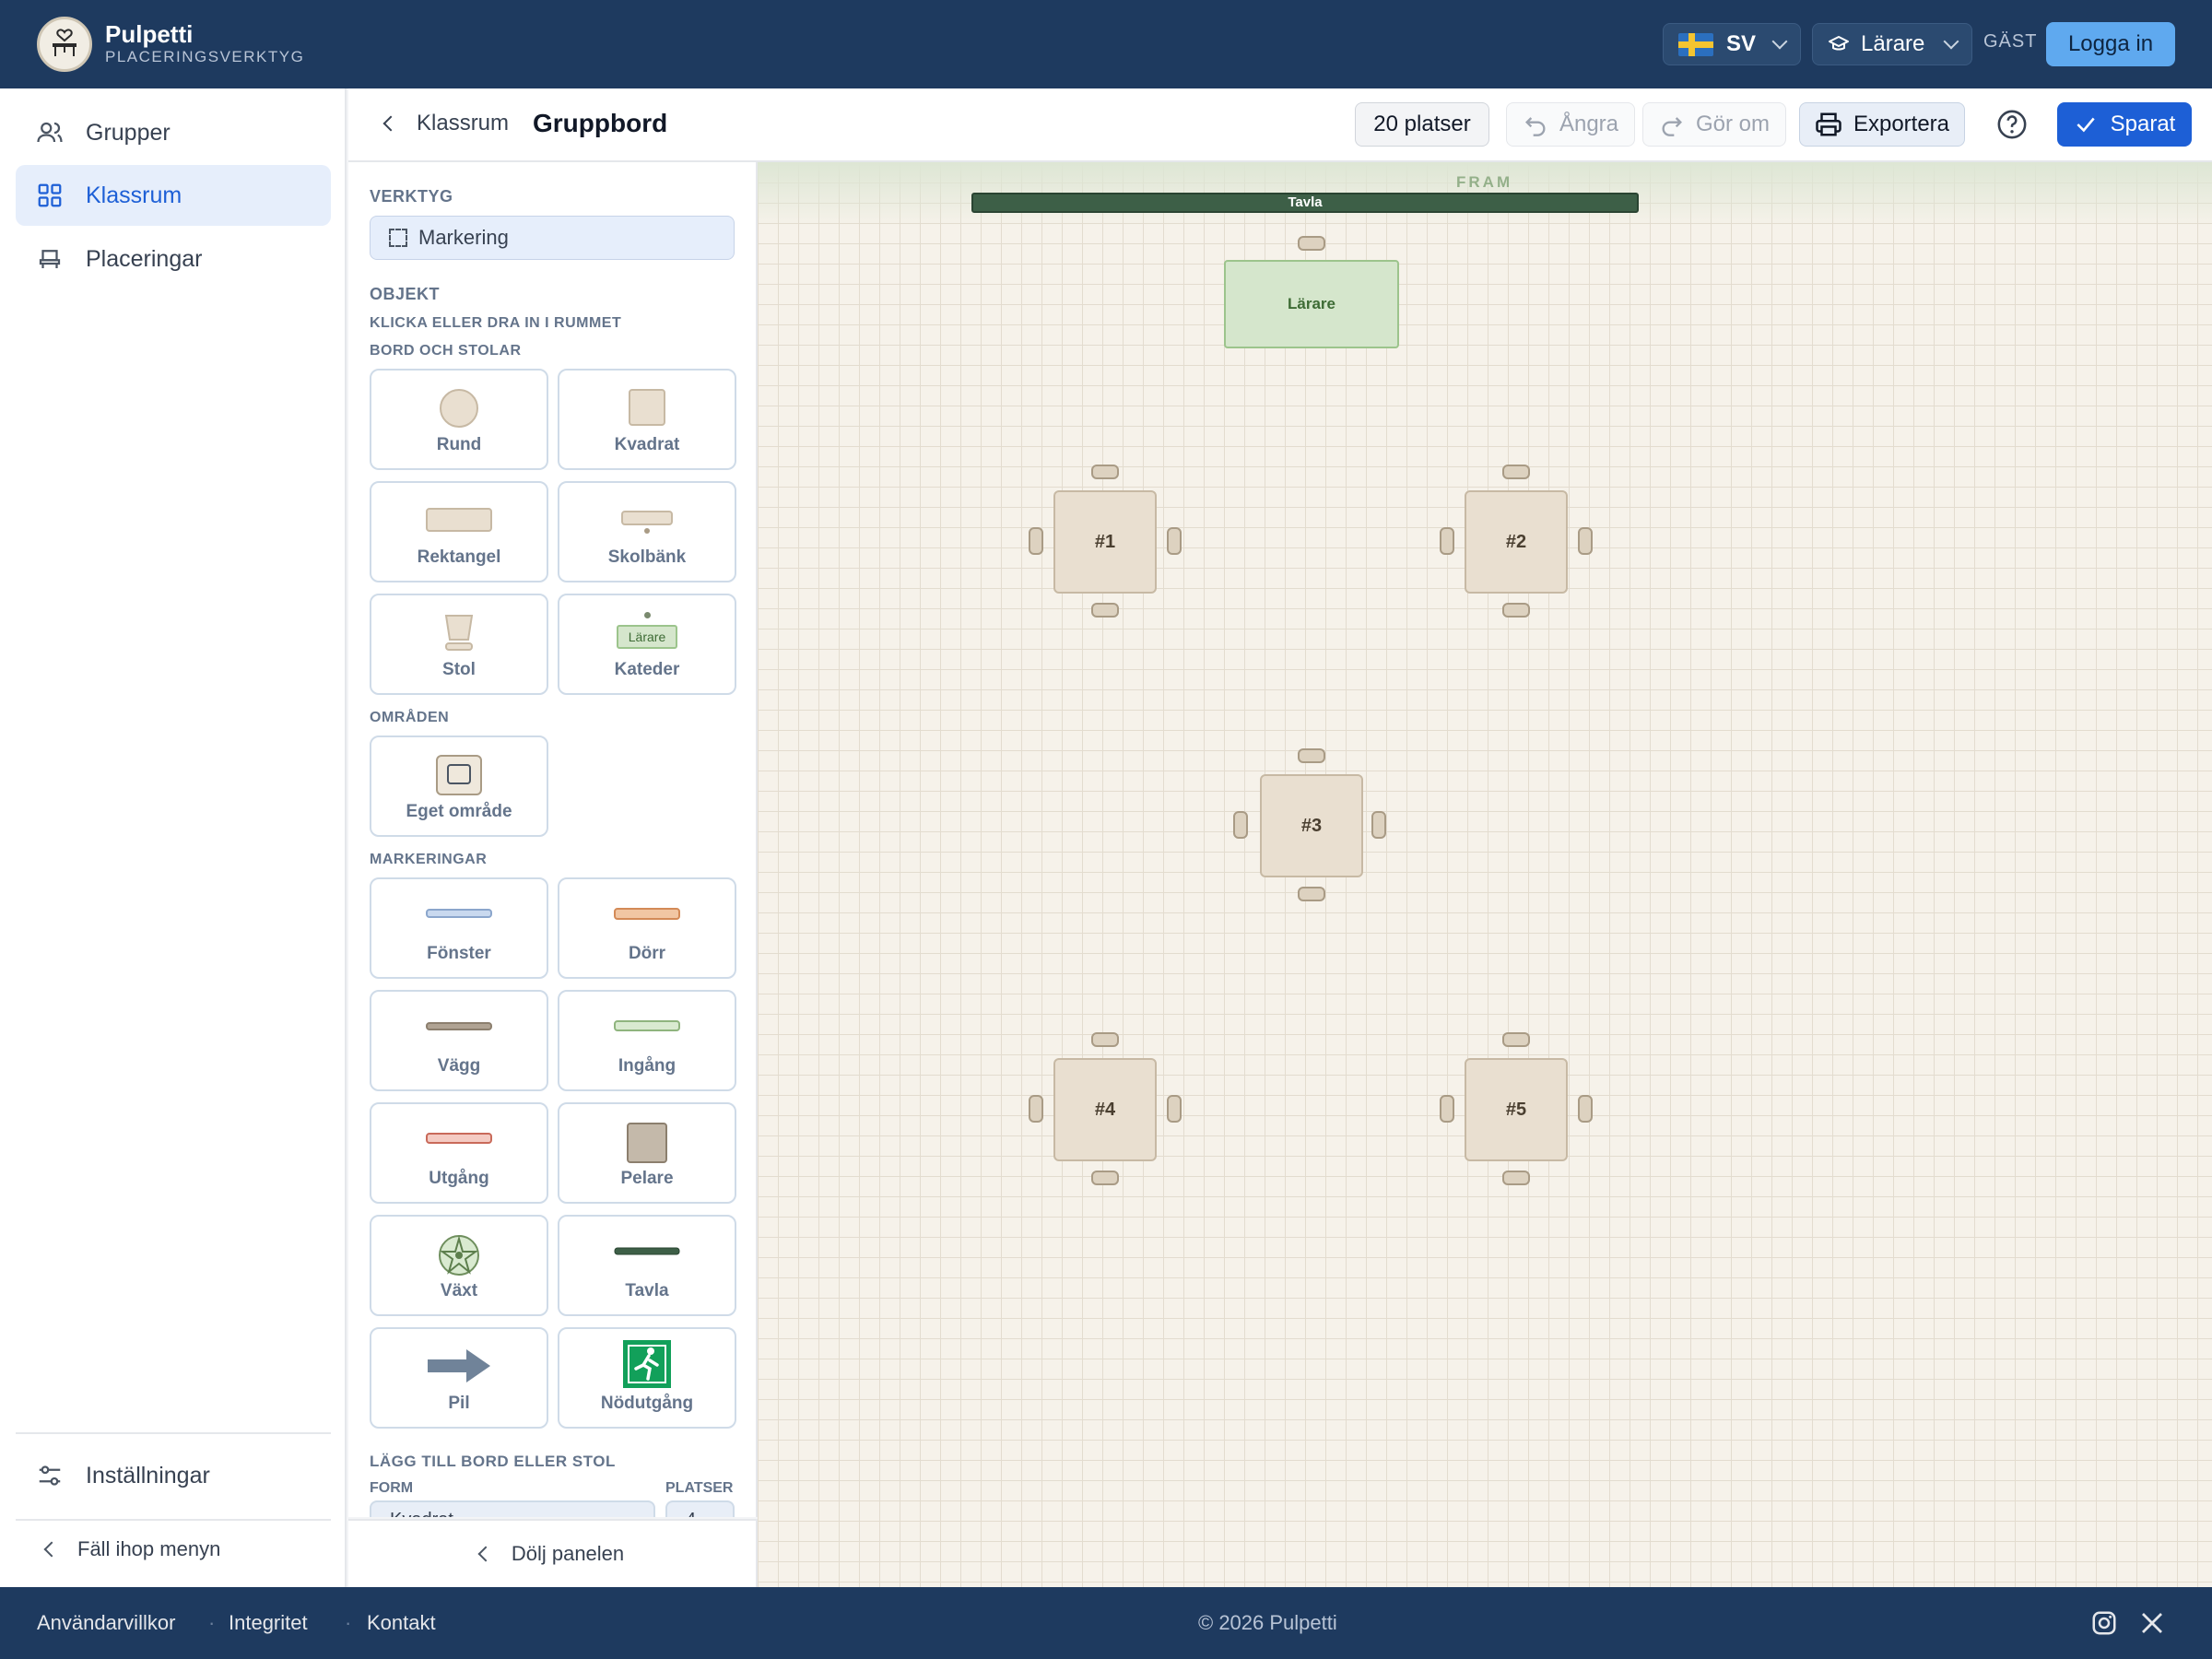 Image resolution: width=2212 pixels, height=1659 pixels. I want to click on teacher-chair, so click(1311, 243).